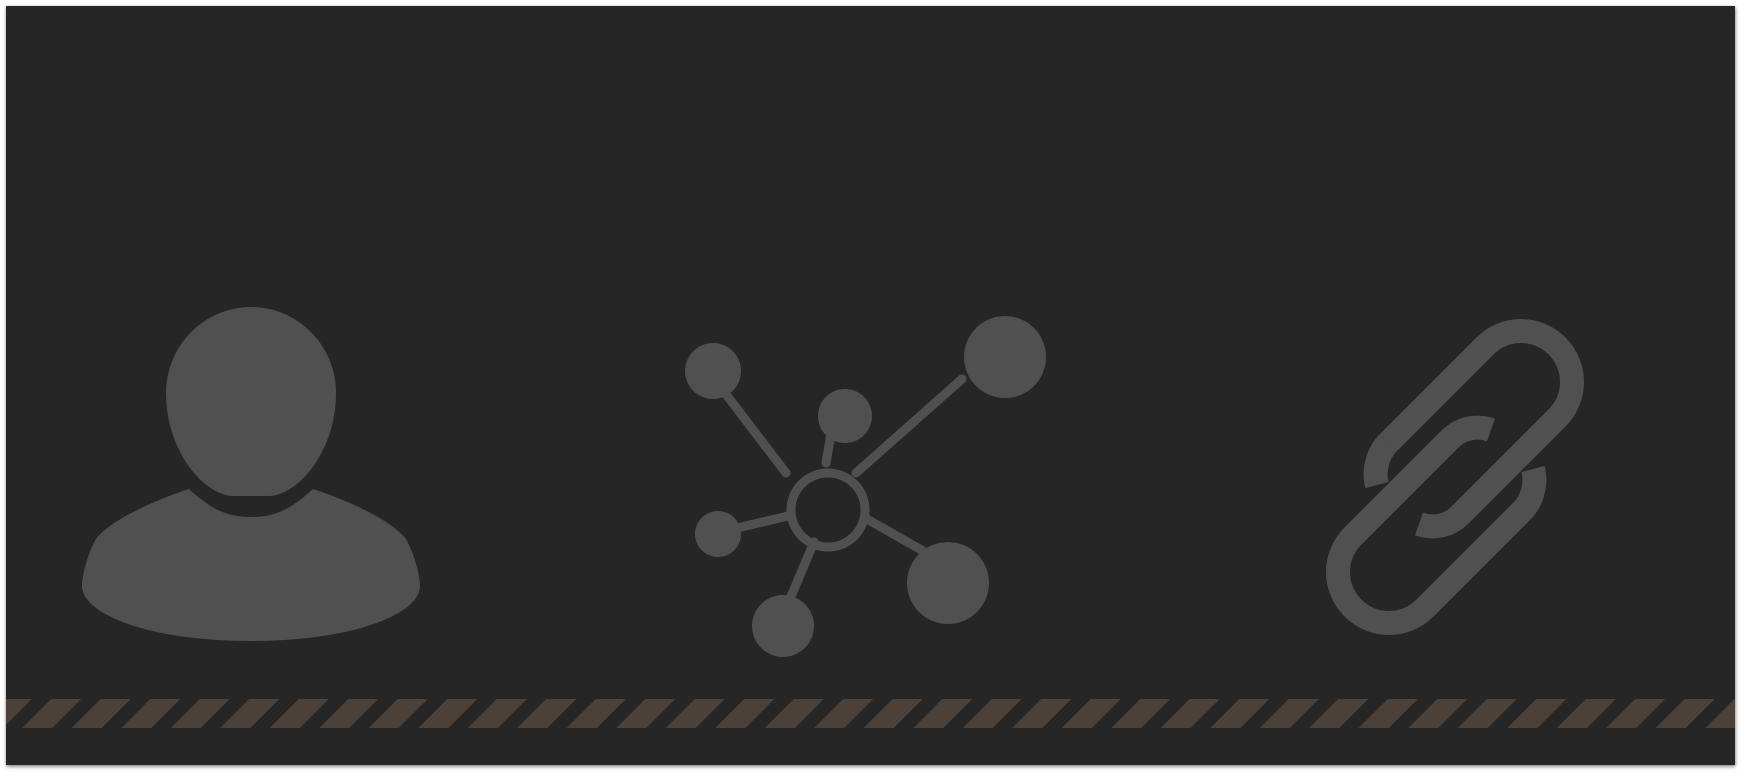 The height and width of the screenshot is (779, 1750). Describe the element at coordinates (251, 474) in the screenshot. I see `user-icon` at that location.